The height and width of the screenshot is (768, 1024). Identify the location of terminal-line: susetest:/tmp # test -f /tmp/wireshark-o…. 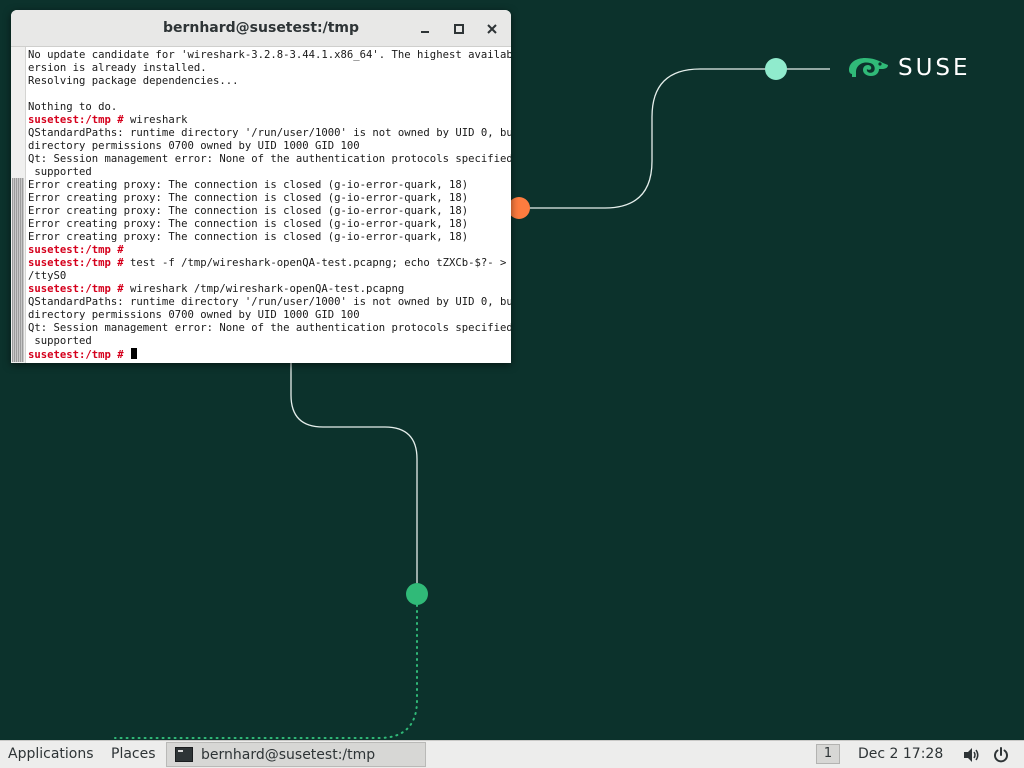
(269, 263).